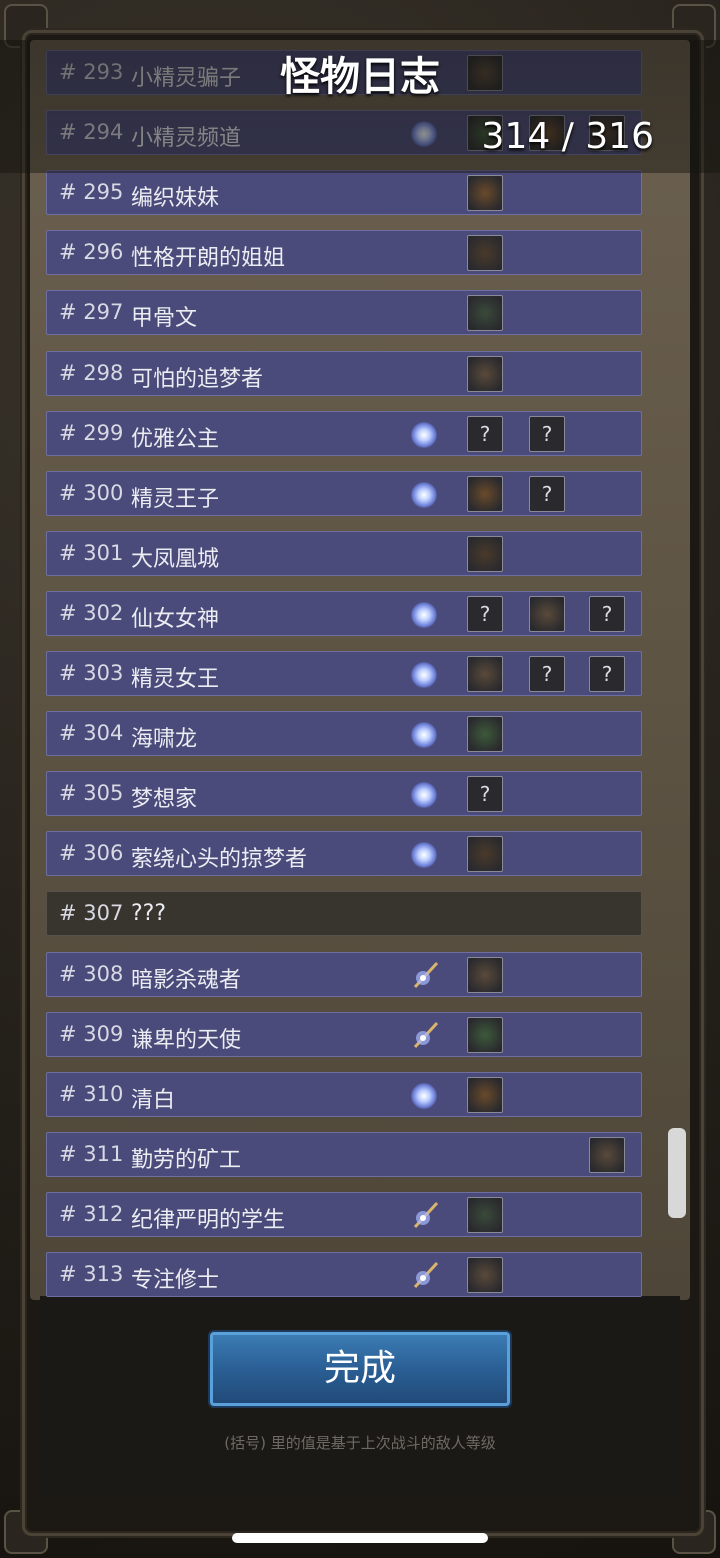  I want to click on monster-name: 纪律严明的学生, so click(208, 1220).